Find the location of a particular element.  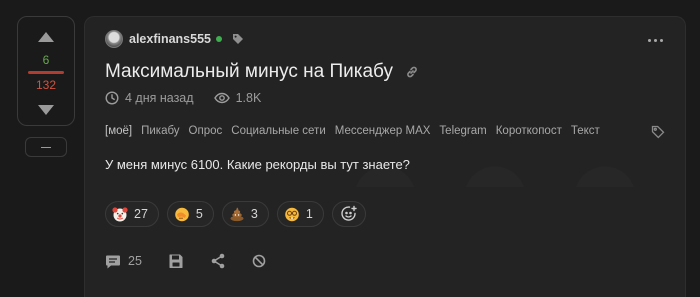

save-icon is located at coordinates (176, 261).